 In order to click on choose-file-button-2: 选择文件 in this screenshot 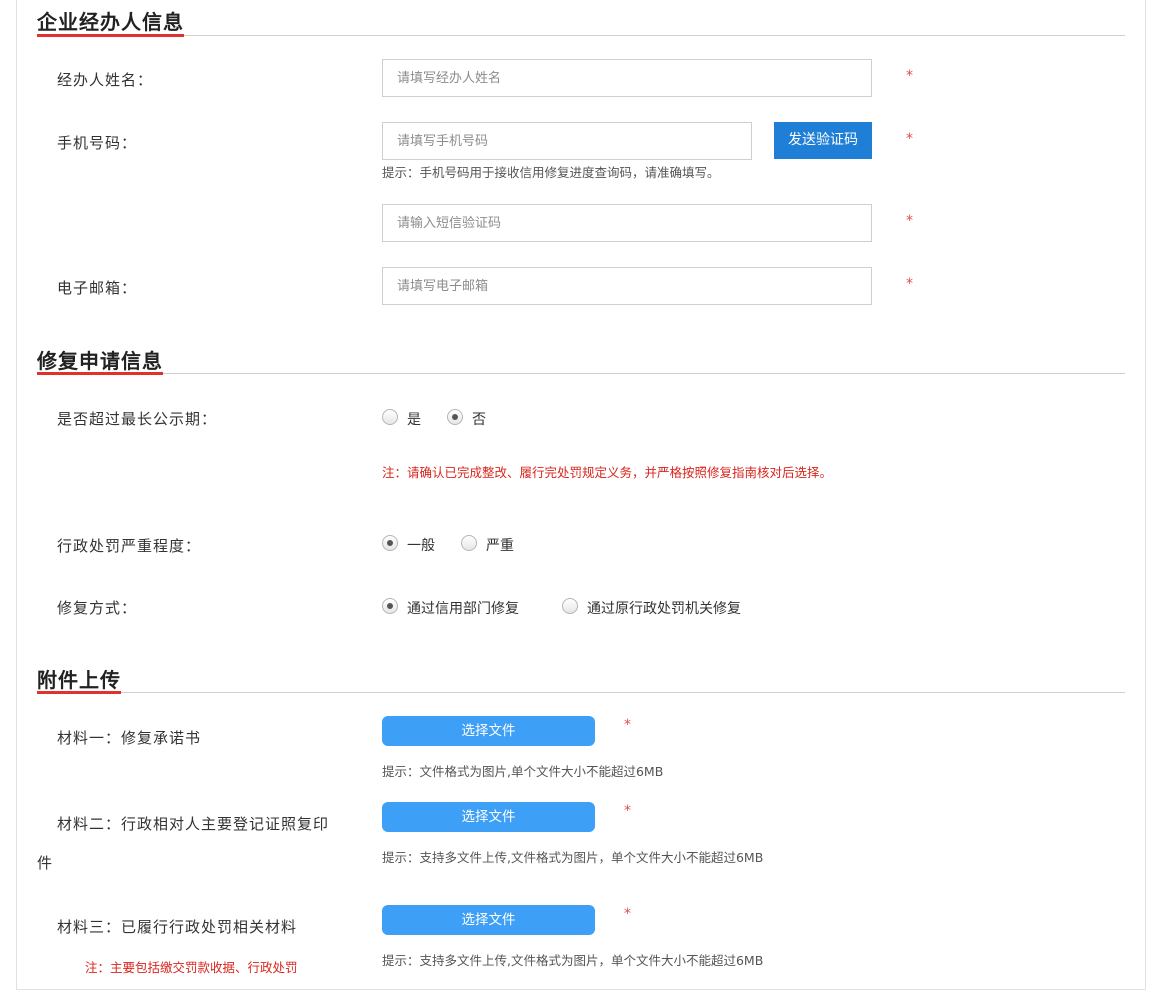, I will do `click(488, 817)`.